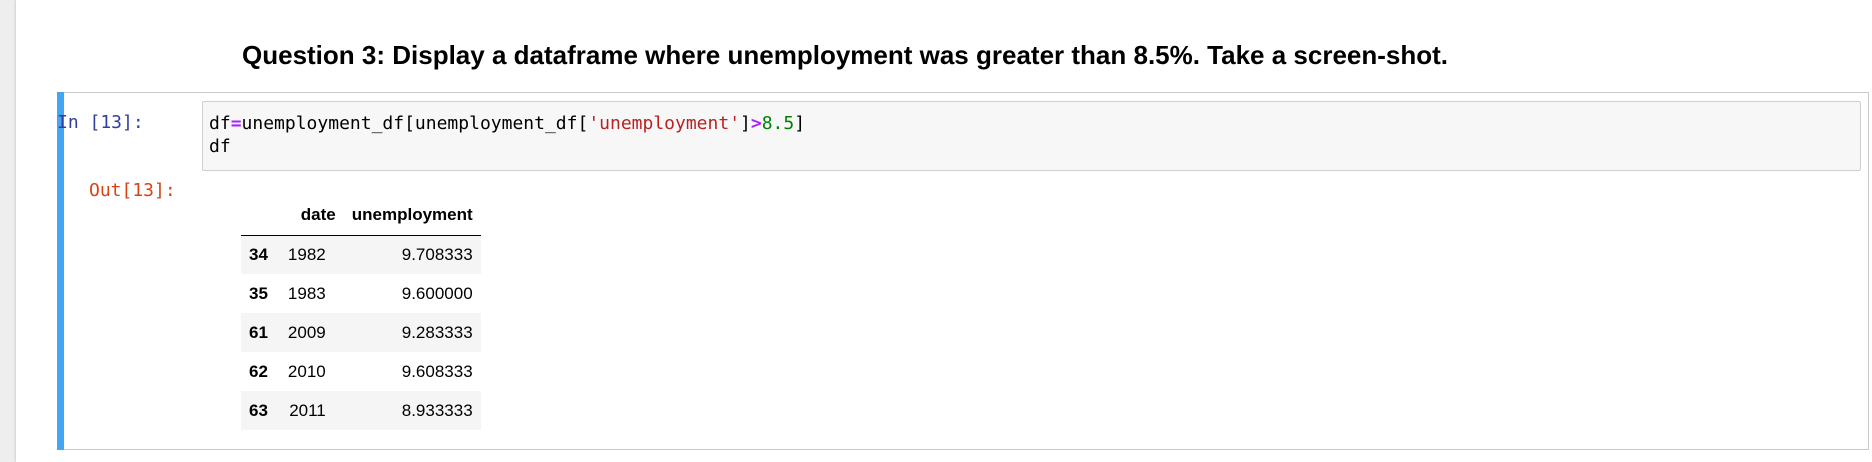 The image size is (1872, 462). Describe the element at coordinates (258, 332) in the screenshot. I see `row-index: 61` at that location.